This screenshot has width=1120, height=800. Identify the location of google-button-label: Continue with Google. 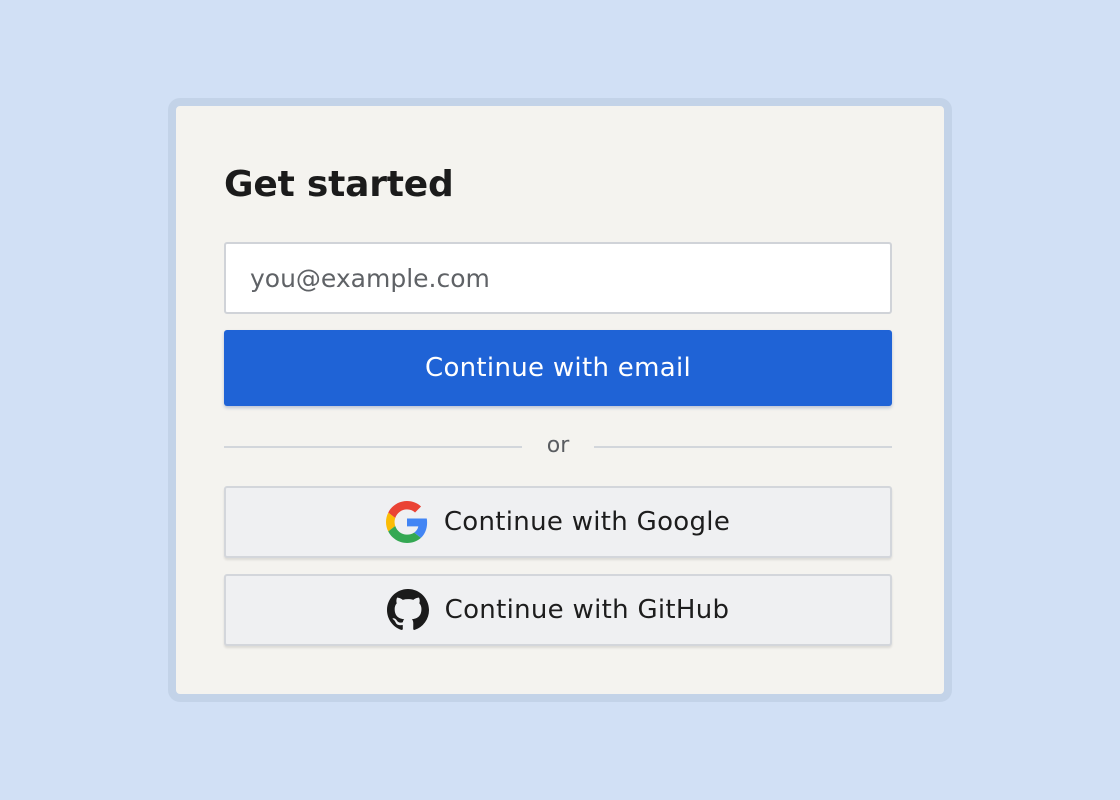
(587, 522).